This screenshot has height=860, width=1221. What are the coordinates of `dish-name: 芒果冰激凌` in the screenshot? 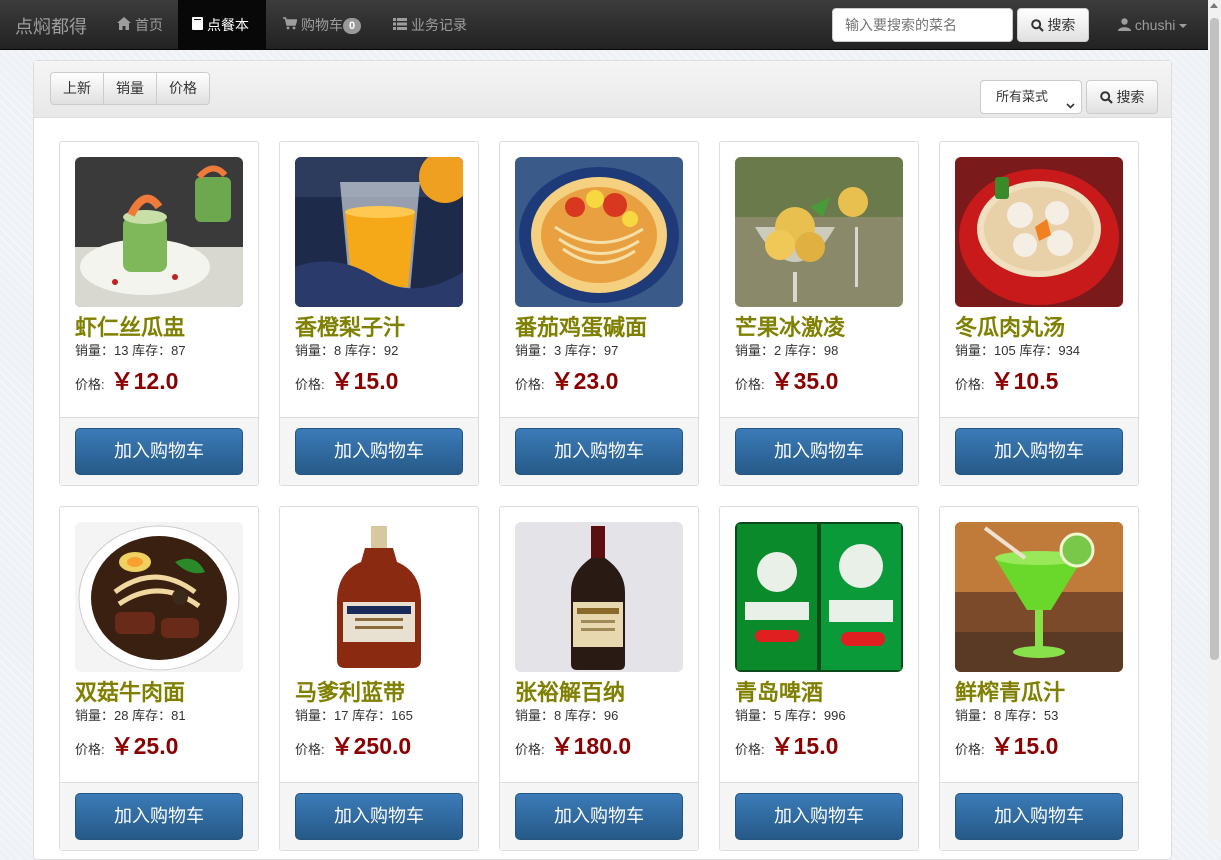 It's located at (790, 326).